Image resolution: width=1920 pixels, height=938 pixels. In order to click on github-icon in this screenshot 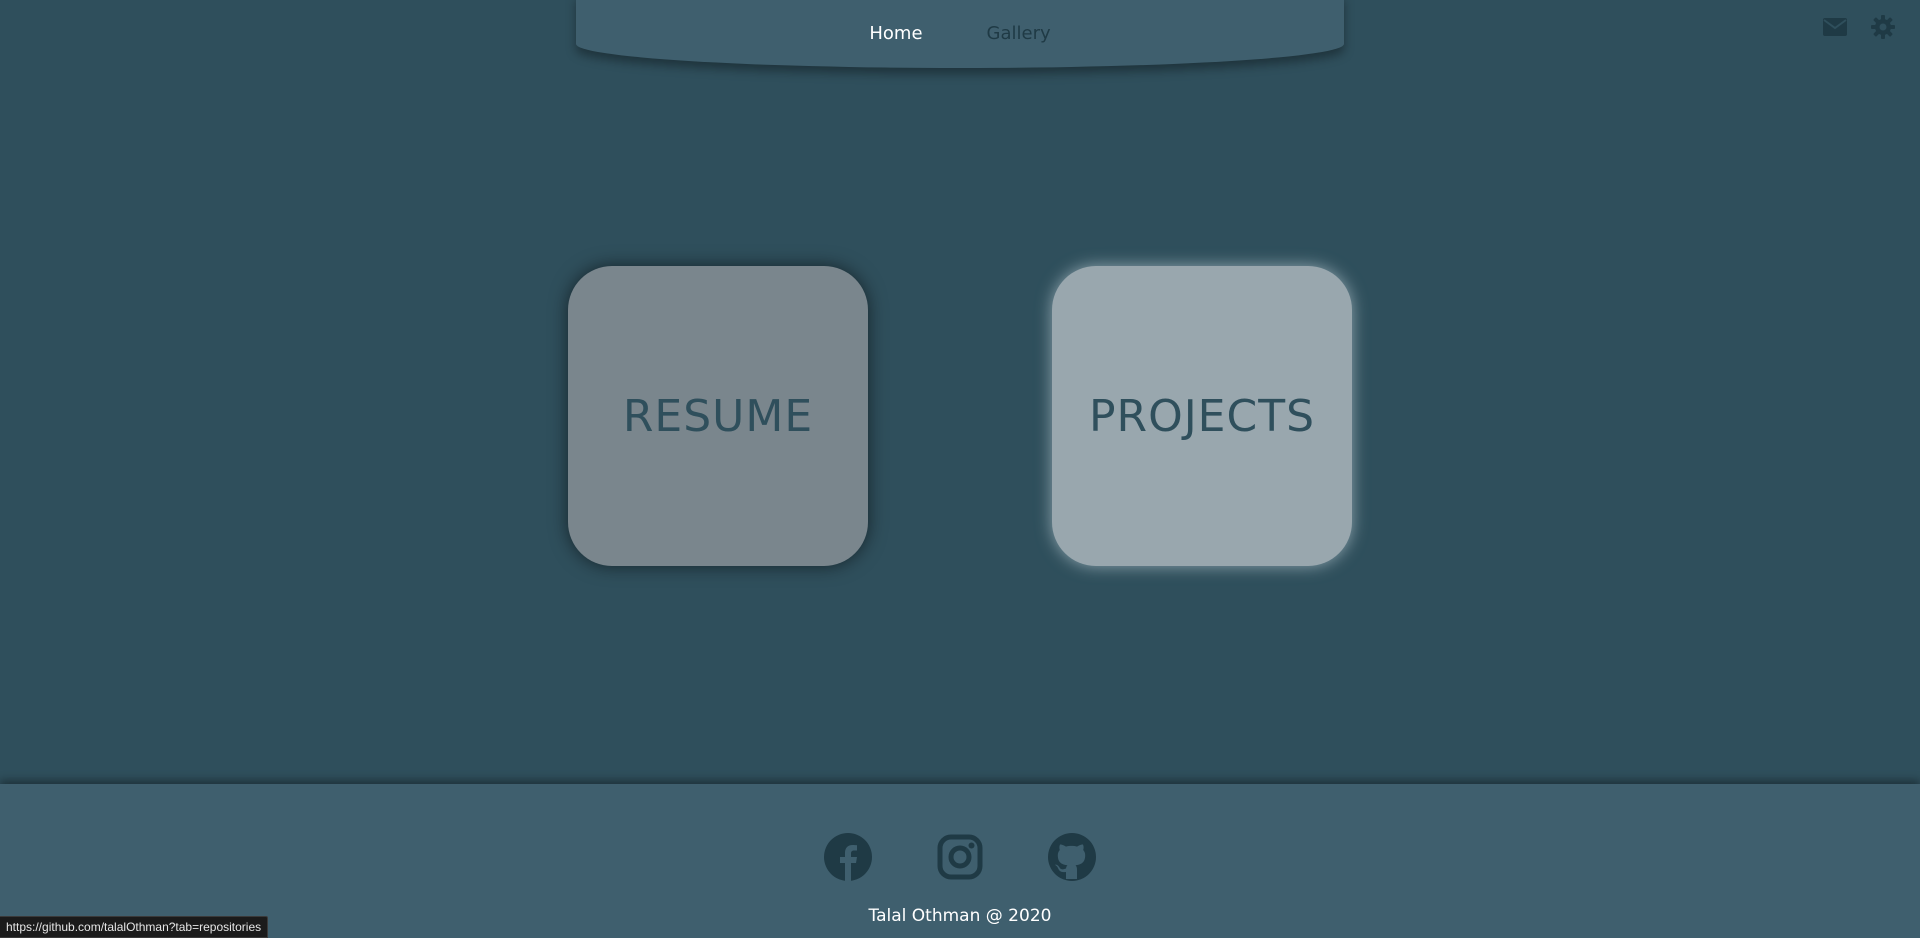, I will do `click(1072, 857)`.